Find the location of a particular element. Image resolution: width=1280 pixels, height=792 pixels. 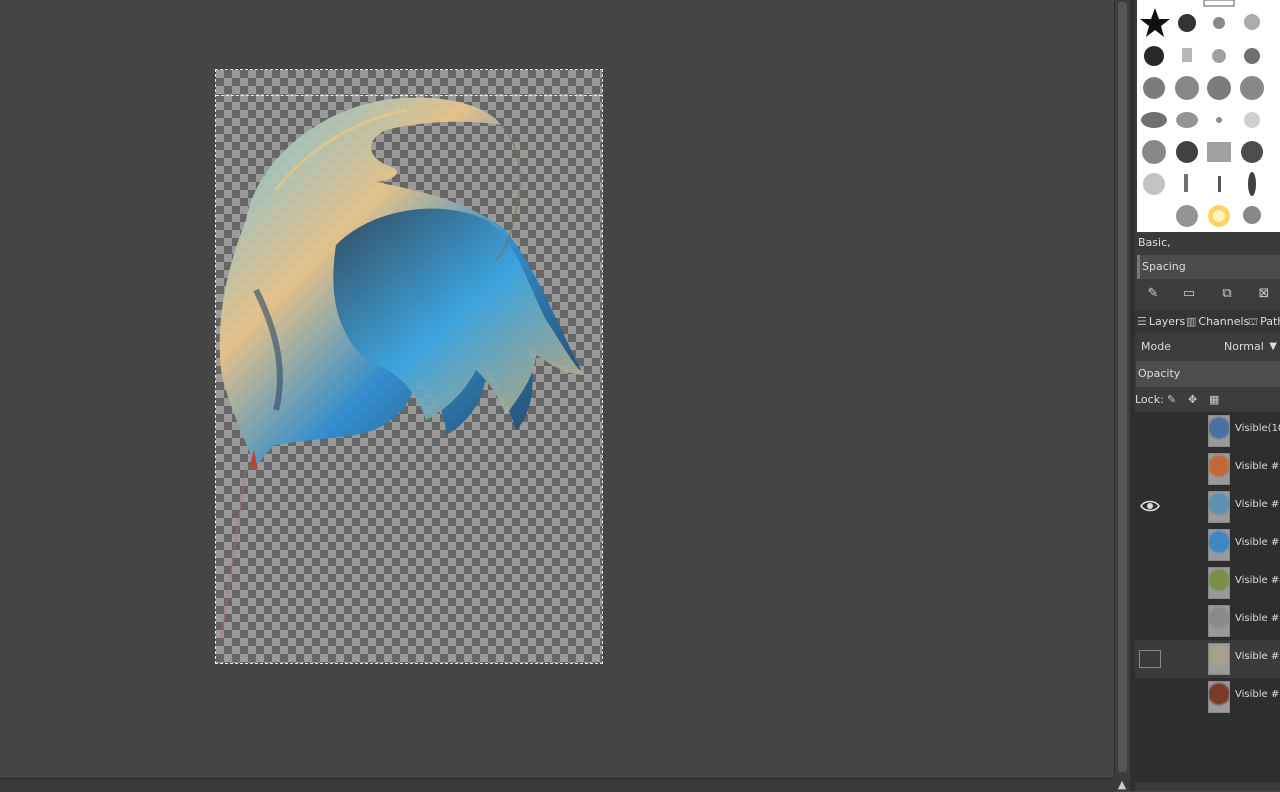

tab-label: Layers is located at coordinates (1167, 321).